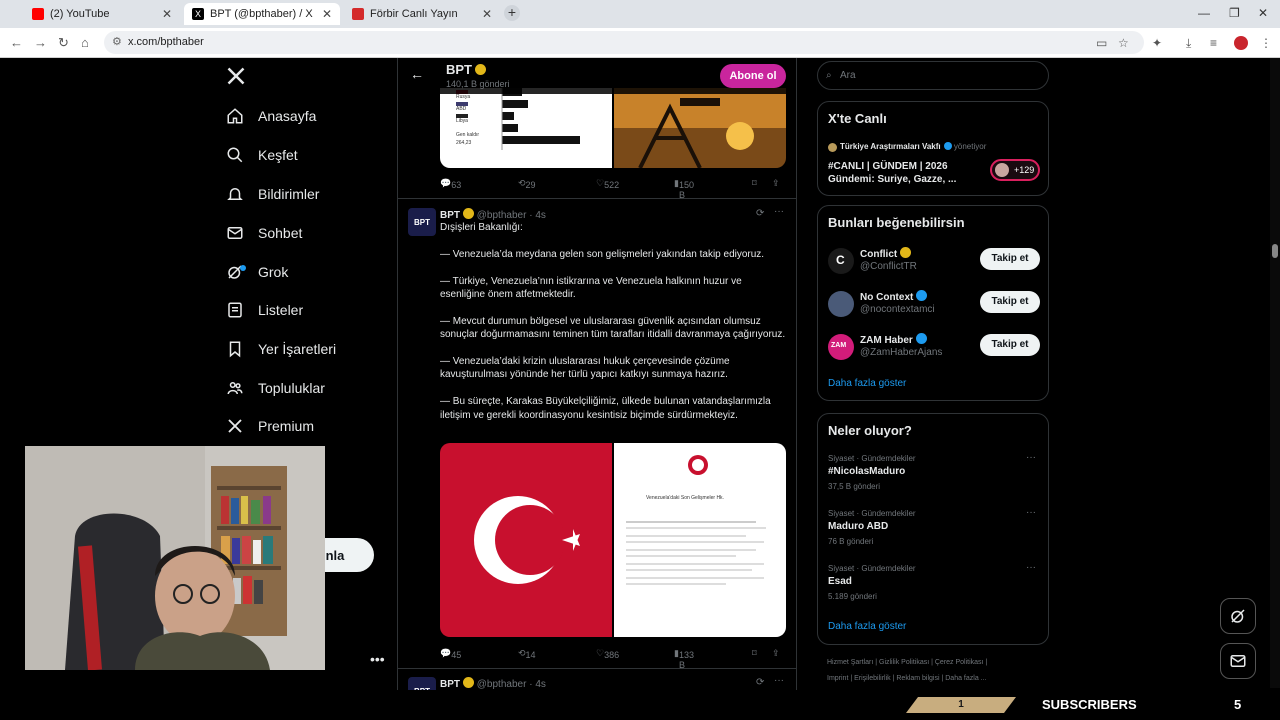 This screenshot has height=720, width=1280. What do you see at coordinates (1188, 43) in the screenshot?
I see `download-icon: ⤓` at bounding box center [1188, 43].